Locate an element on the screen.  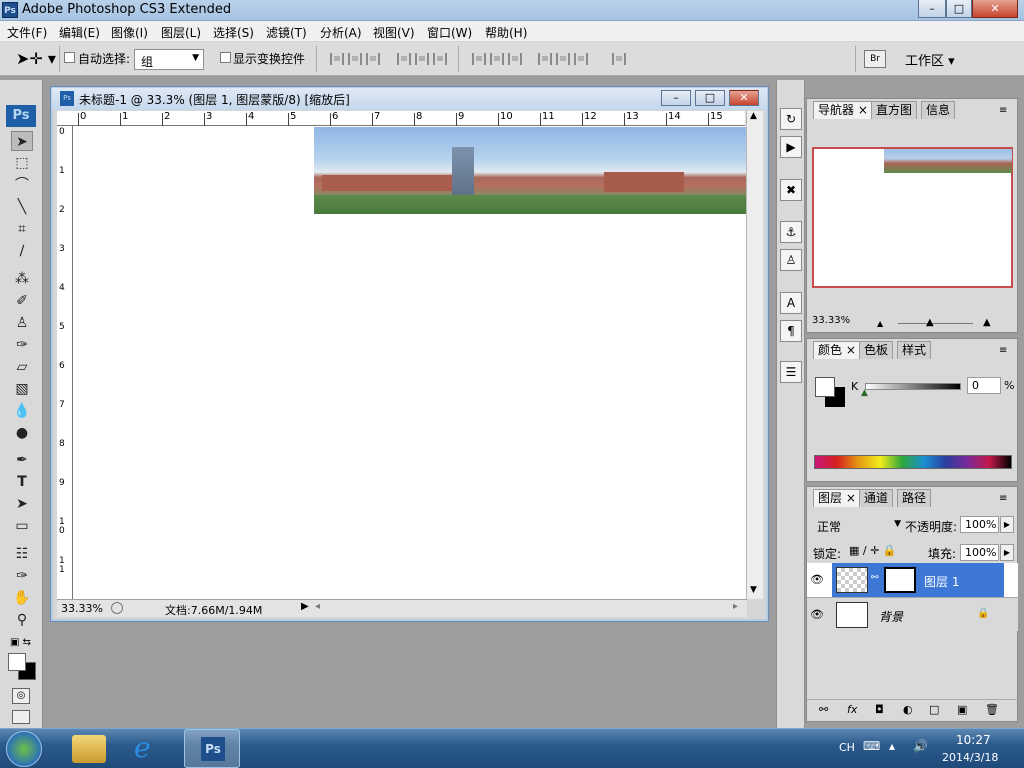
clone-source-icon: ♙ is located at coordinates (791, 260).